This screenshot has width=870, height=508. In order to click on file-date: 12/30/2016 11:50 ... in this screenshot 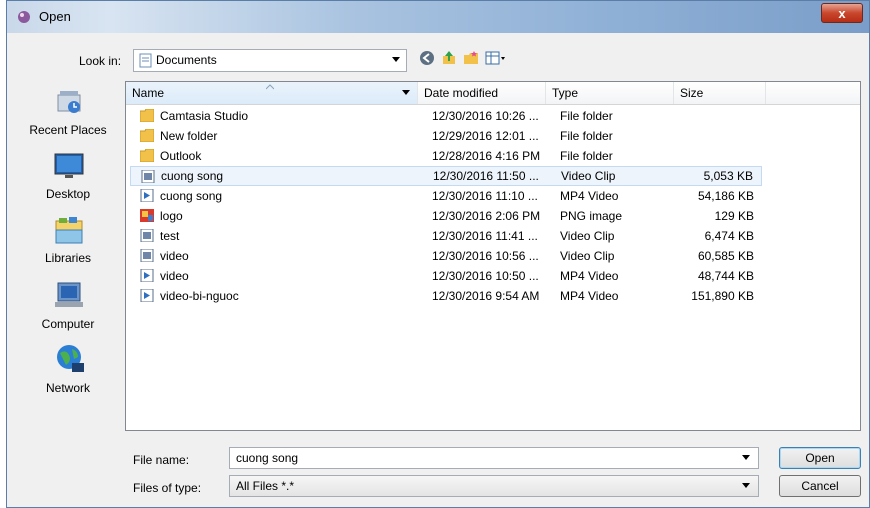, I will do `click(486, 176)`.